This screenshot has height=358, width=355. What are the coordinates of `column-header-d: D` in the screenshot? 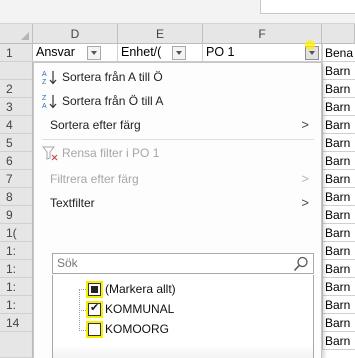 It's located at (75, 34).